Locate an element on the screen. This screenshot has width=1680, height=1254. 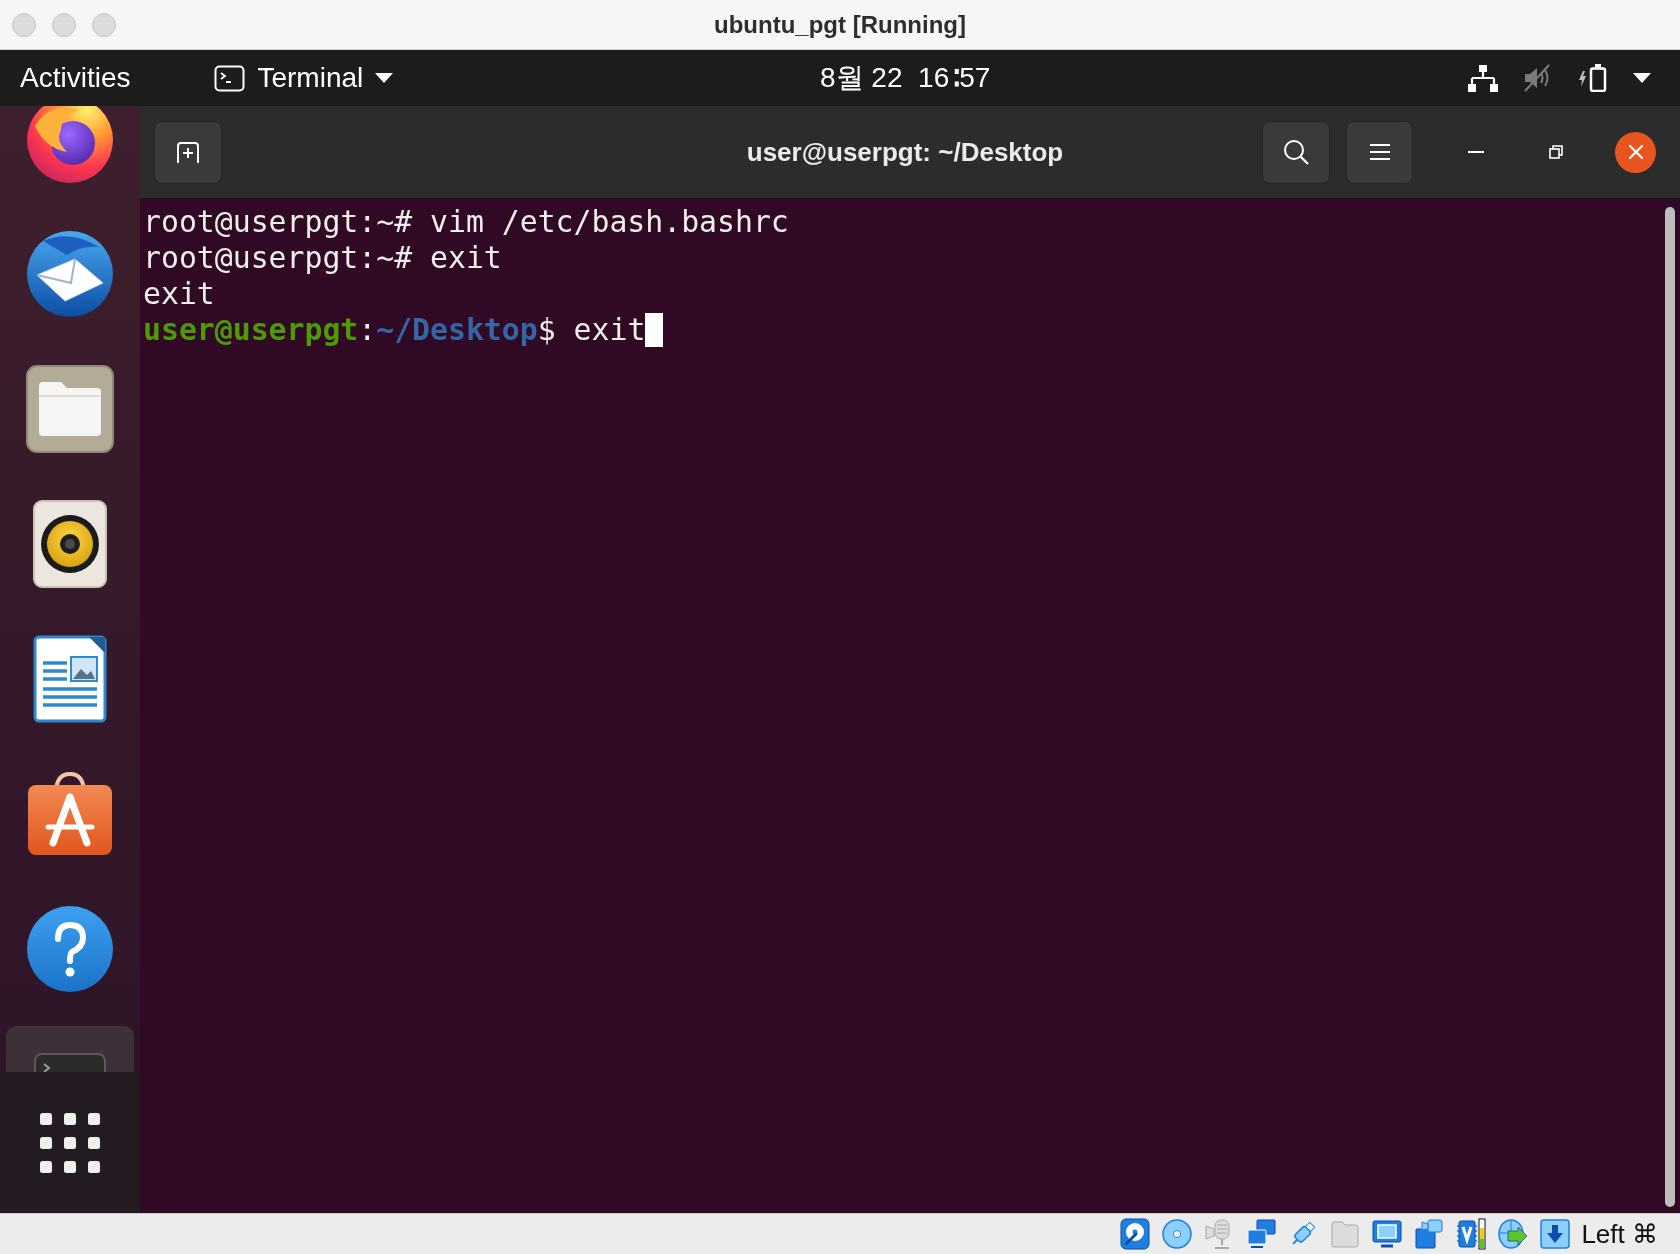
terminal-icon is located at coordinates (230, 78).